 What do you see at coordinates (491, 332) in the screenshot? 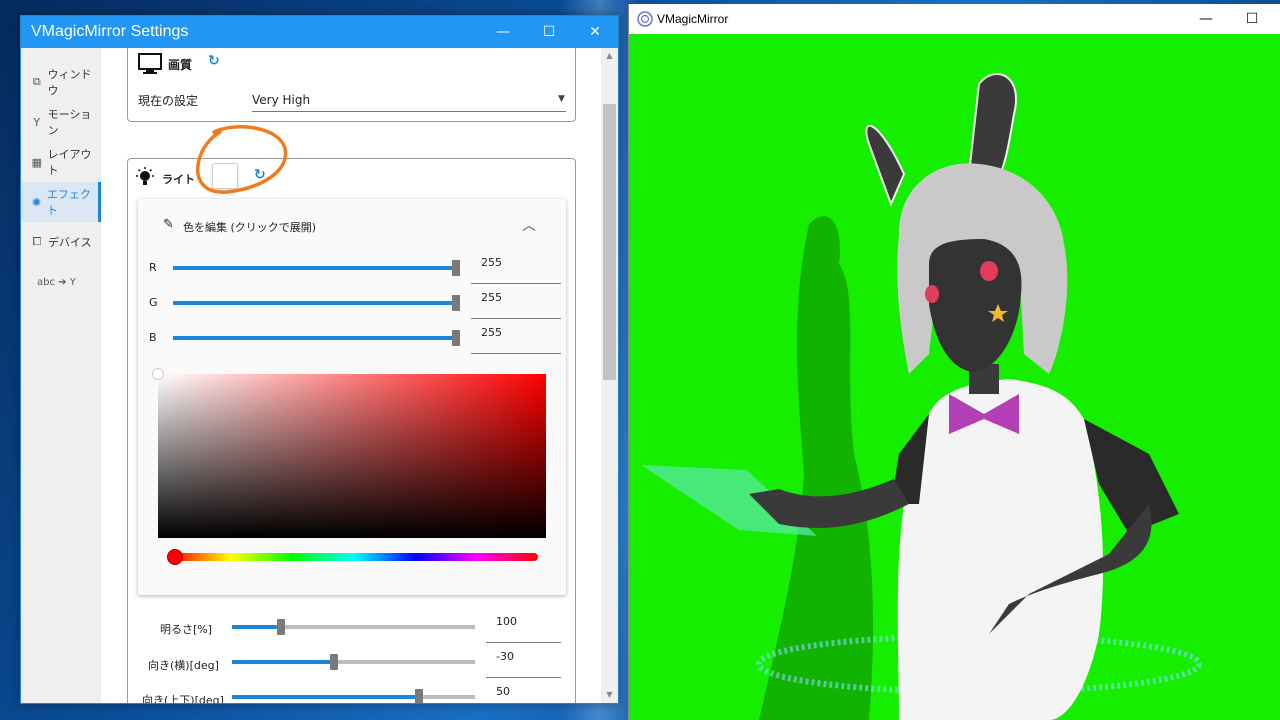
I see `b-value: 255` at bounding box center [491, 332].